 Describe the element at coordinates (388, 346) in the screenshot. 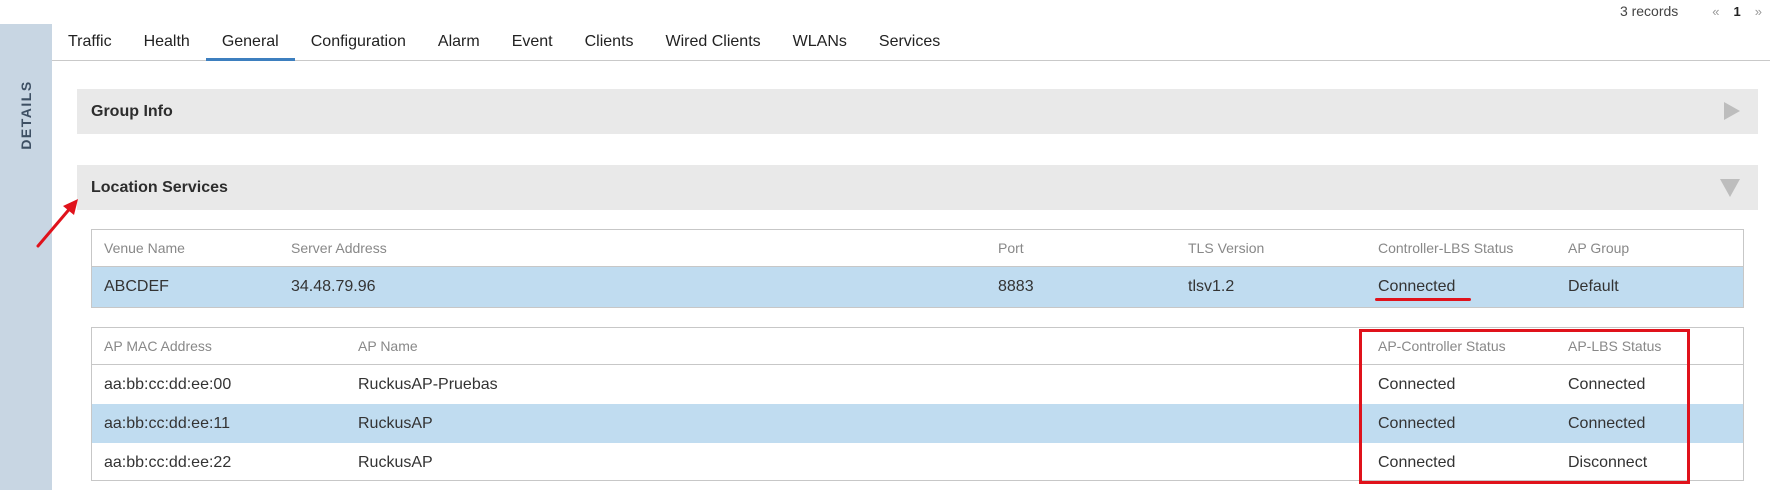

I see `header-ap-name: AP Name` at that location.